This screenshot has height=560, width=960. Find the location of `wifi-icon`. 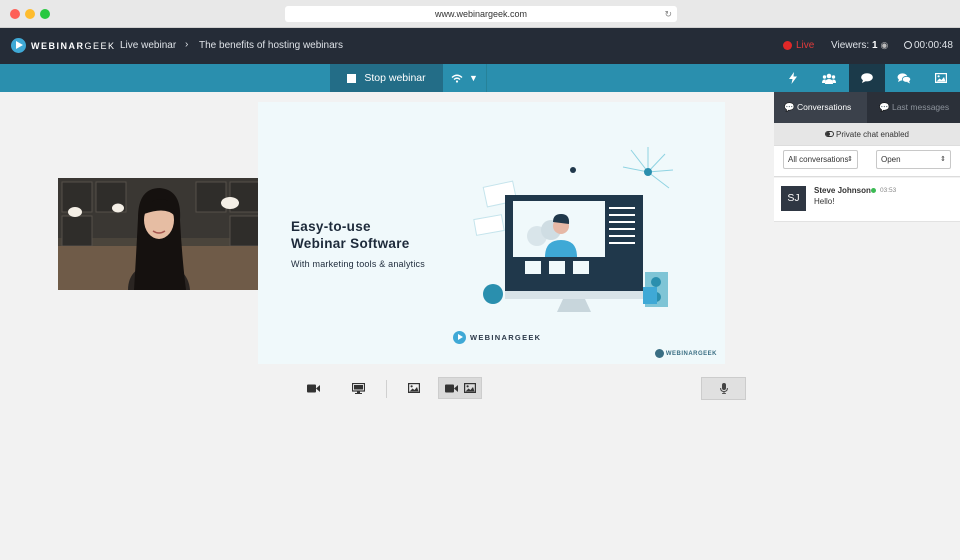

wifi-icon is located at coordinates (457, 78).